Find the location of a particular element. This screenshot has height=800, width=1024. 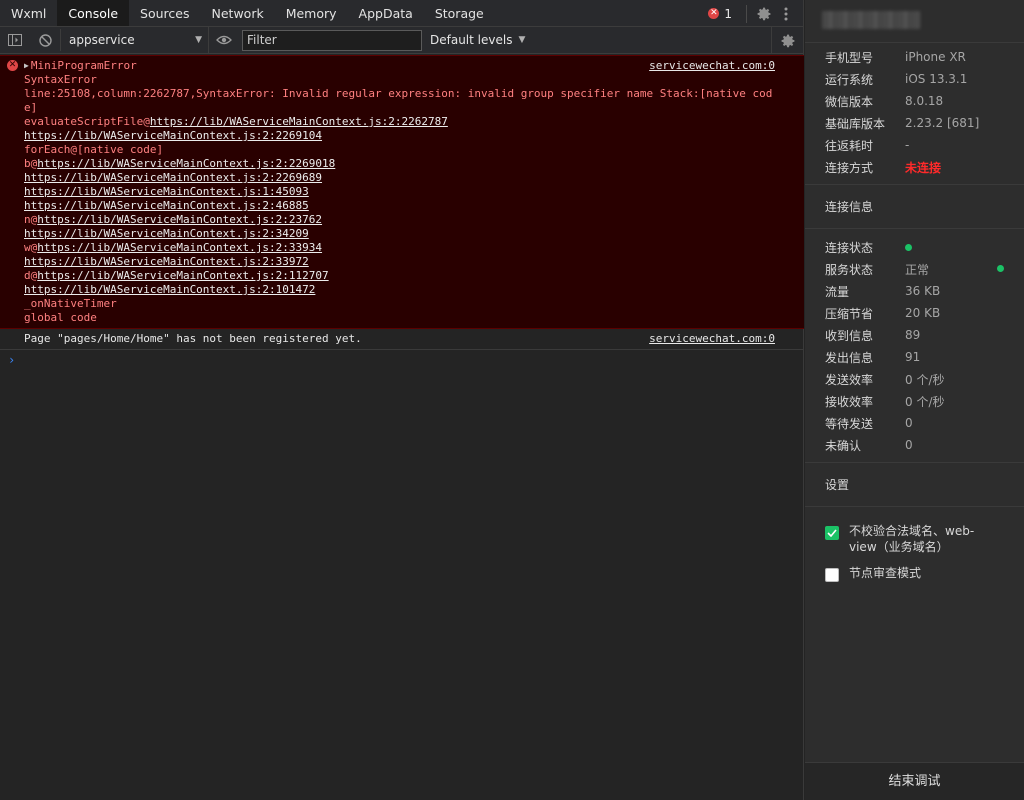

error-count: 1 is located at coordinates (728, 13).